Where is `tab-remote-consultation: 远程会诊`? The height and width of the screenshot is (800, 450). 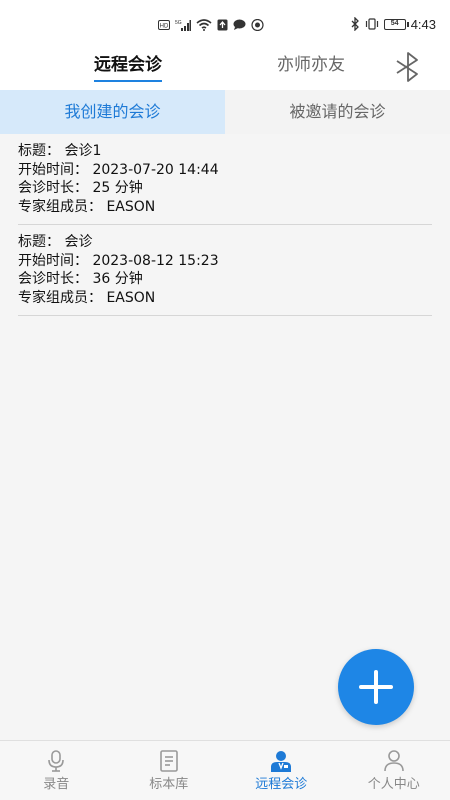 tab-remote-consultation: 远程会诊 is located at coordinates (128, 68).